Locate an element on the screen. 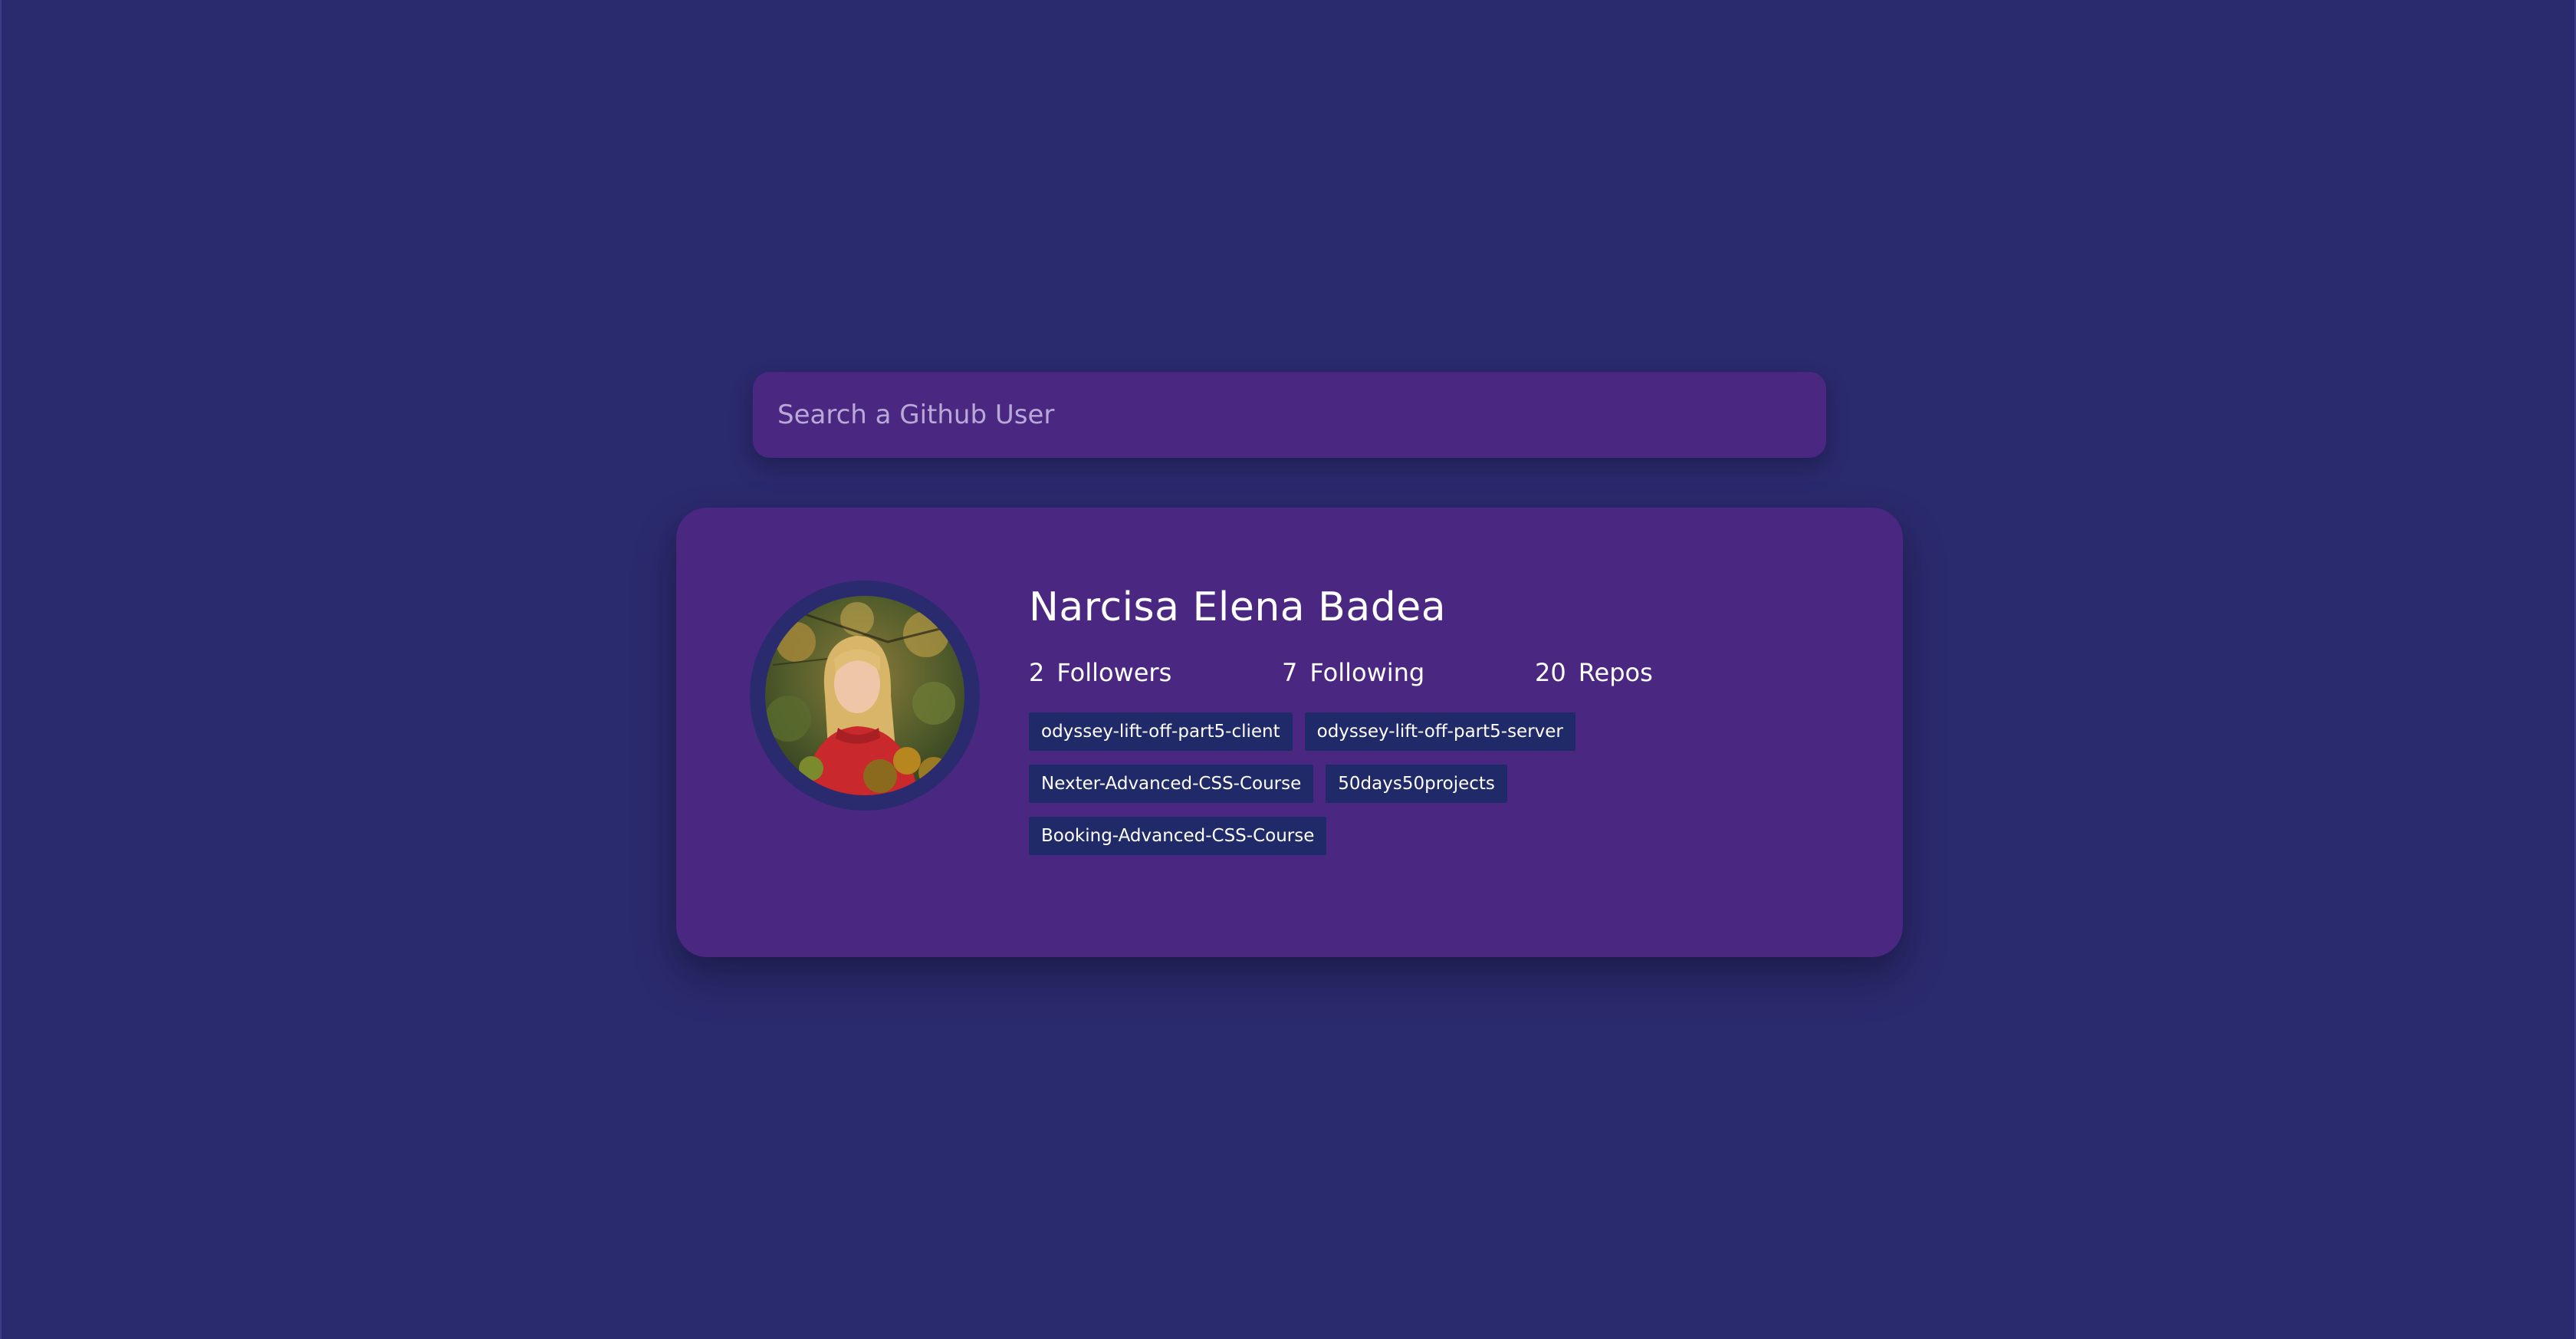 Image resolution: width=2576 pixels, height=1339 pixels. user-stats: 2 Followers 7 Following 20 Repos is located at coordinates (1443, 672).